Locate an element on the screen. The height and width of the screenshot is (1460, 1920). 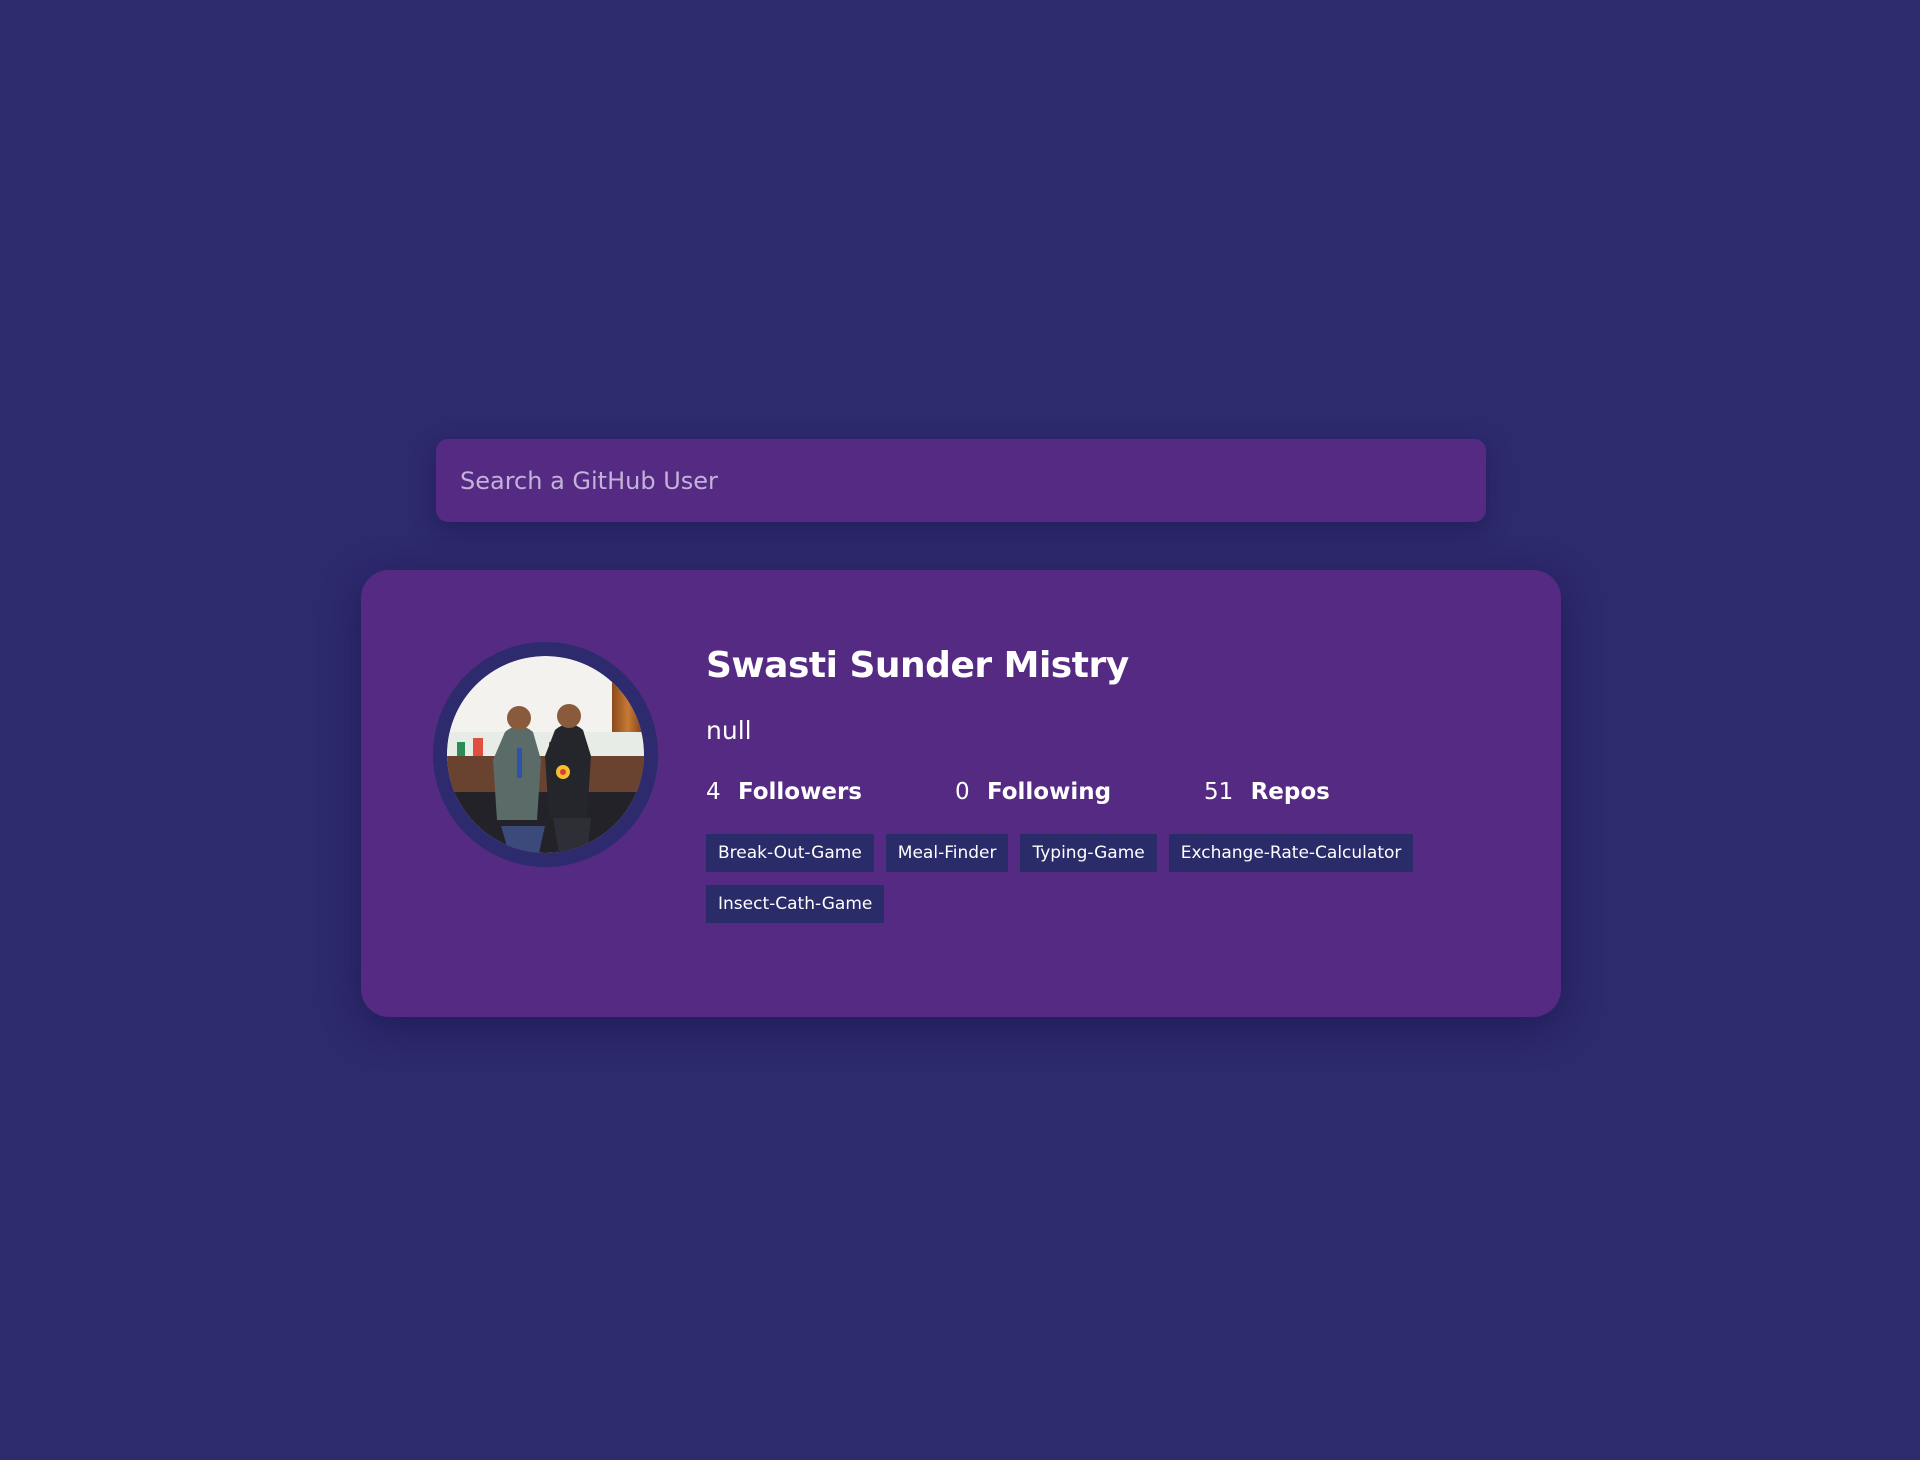
avatar is located at coordinates (545, 754).